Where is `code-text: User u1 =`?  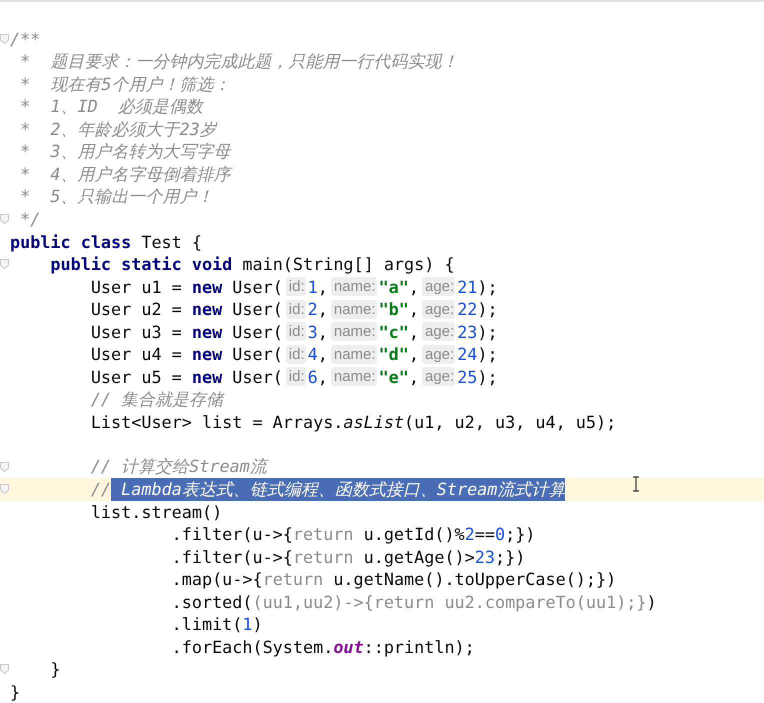
code-text: User u1 = is located at coordinates (136, 286).